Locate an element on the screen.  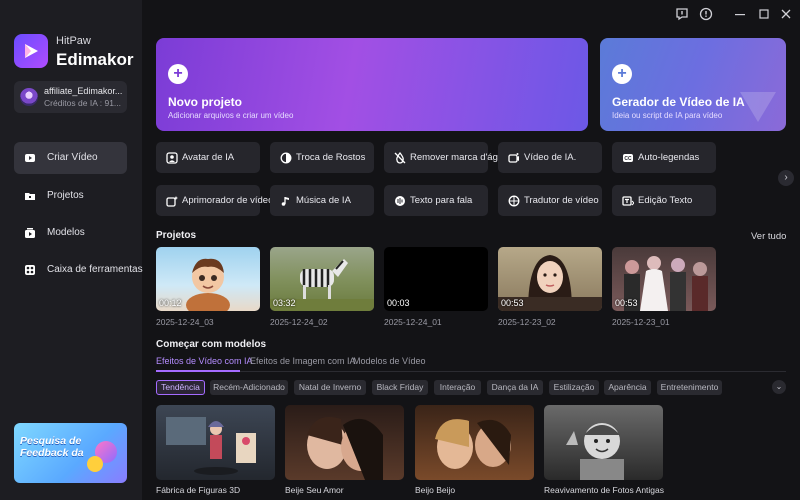
tool-ai-music: Música de IA is located at coordinates (322, 200).